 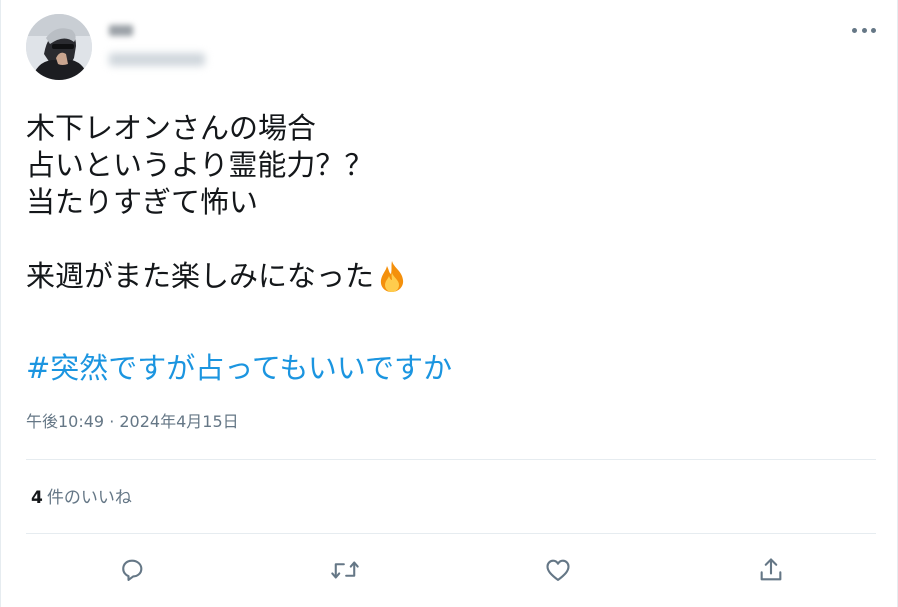 What do you see at coordinates (446, 239) in the screenshot?
I see `tweet-text-blank-line` at bounding box center [446, 239].